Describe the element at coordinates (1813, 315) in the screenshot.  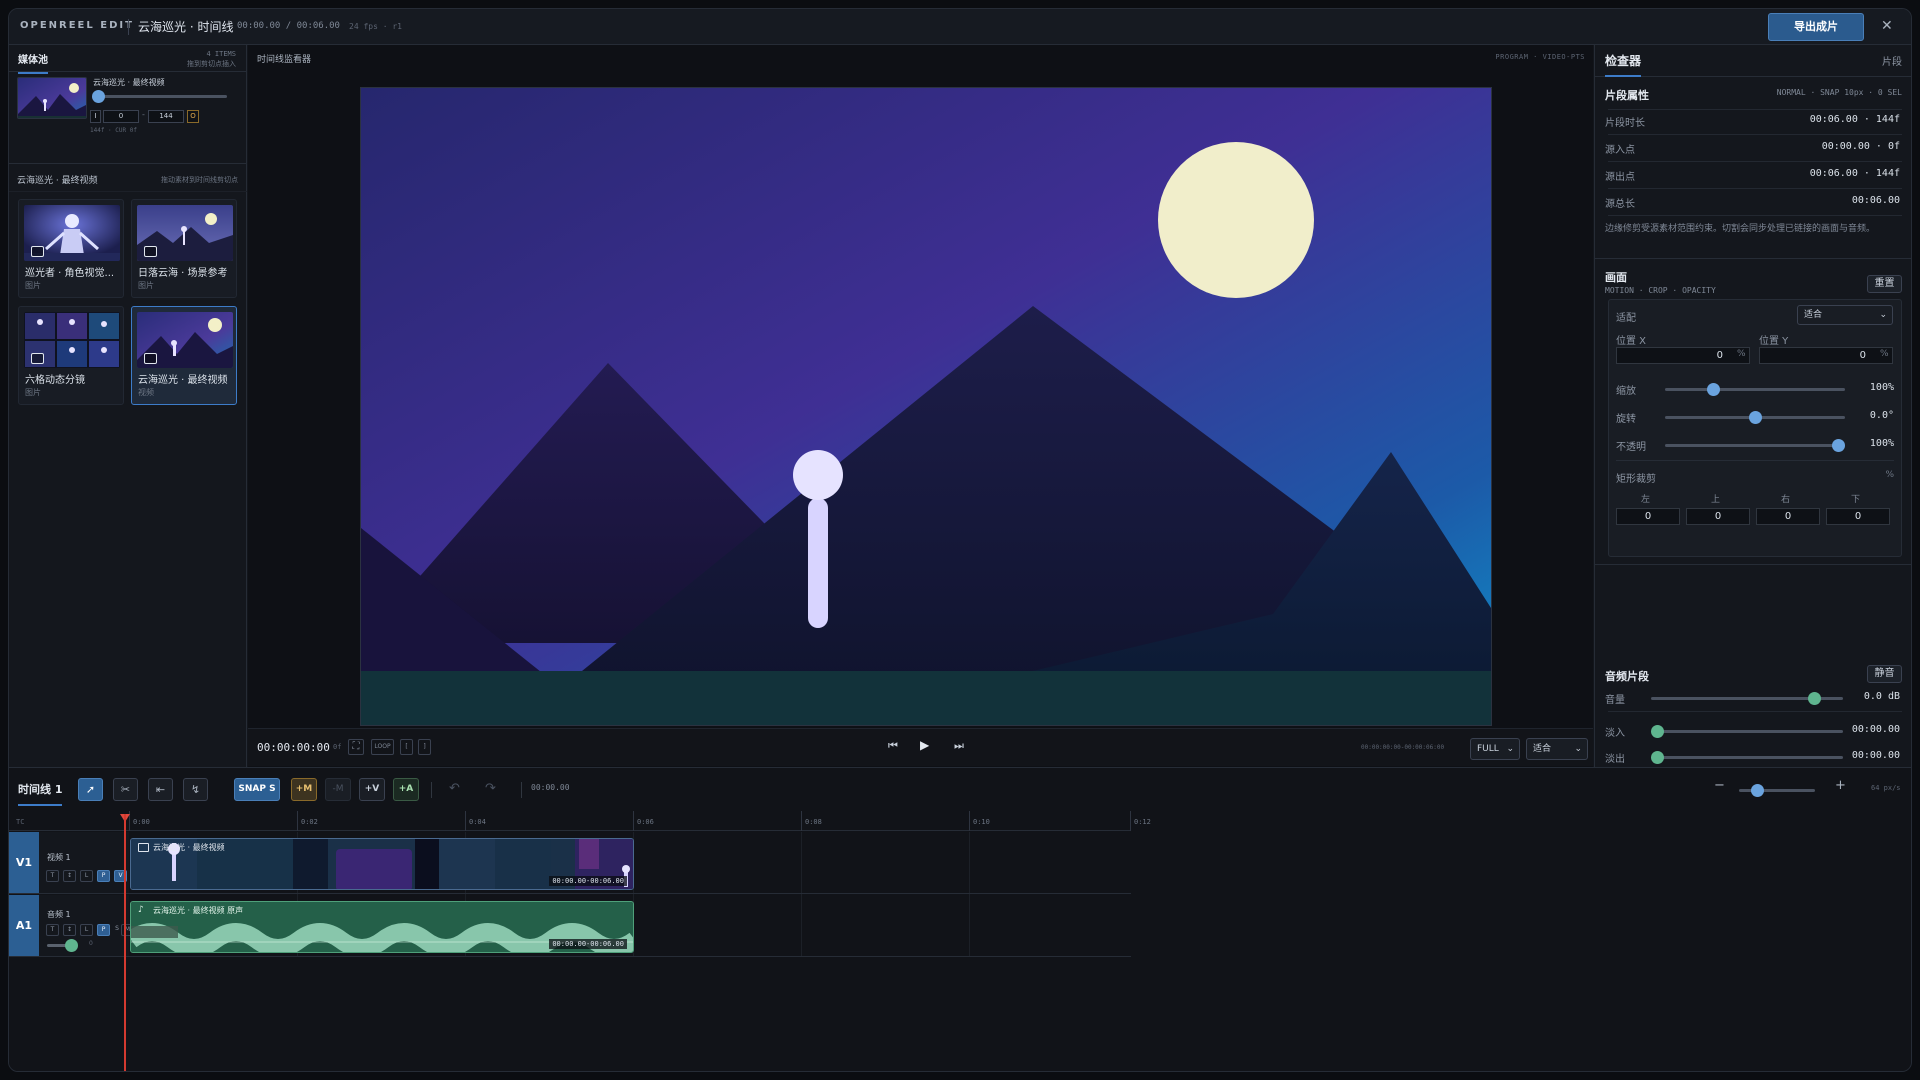
I see `fit-mode-value: 适合` at that location.